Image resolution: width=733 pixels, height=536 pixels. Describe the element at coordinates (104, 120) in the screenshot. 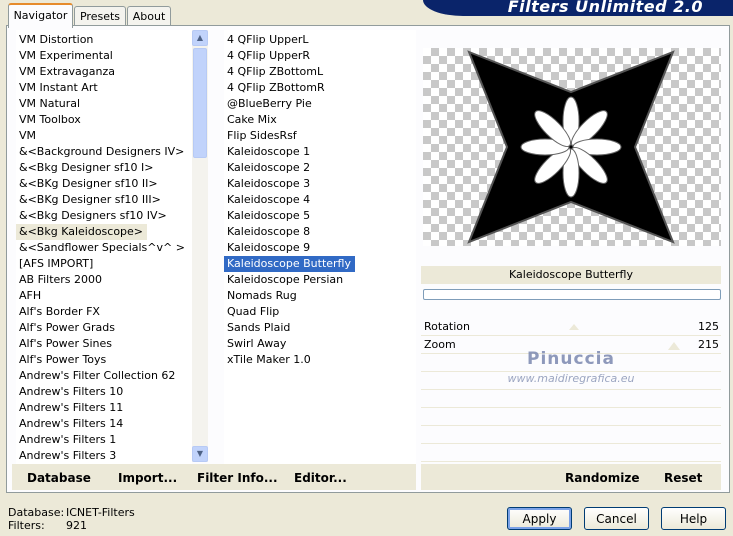

I see `category-item: VM Toolbox` at that location.